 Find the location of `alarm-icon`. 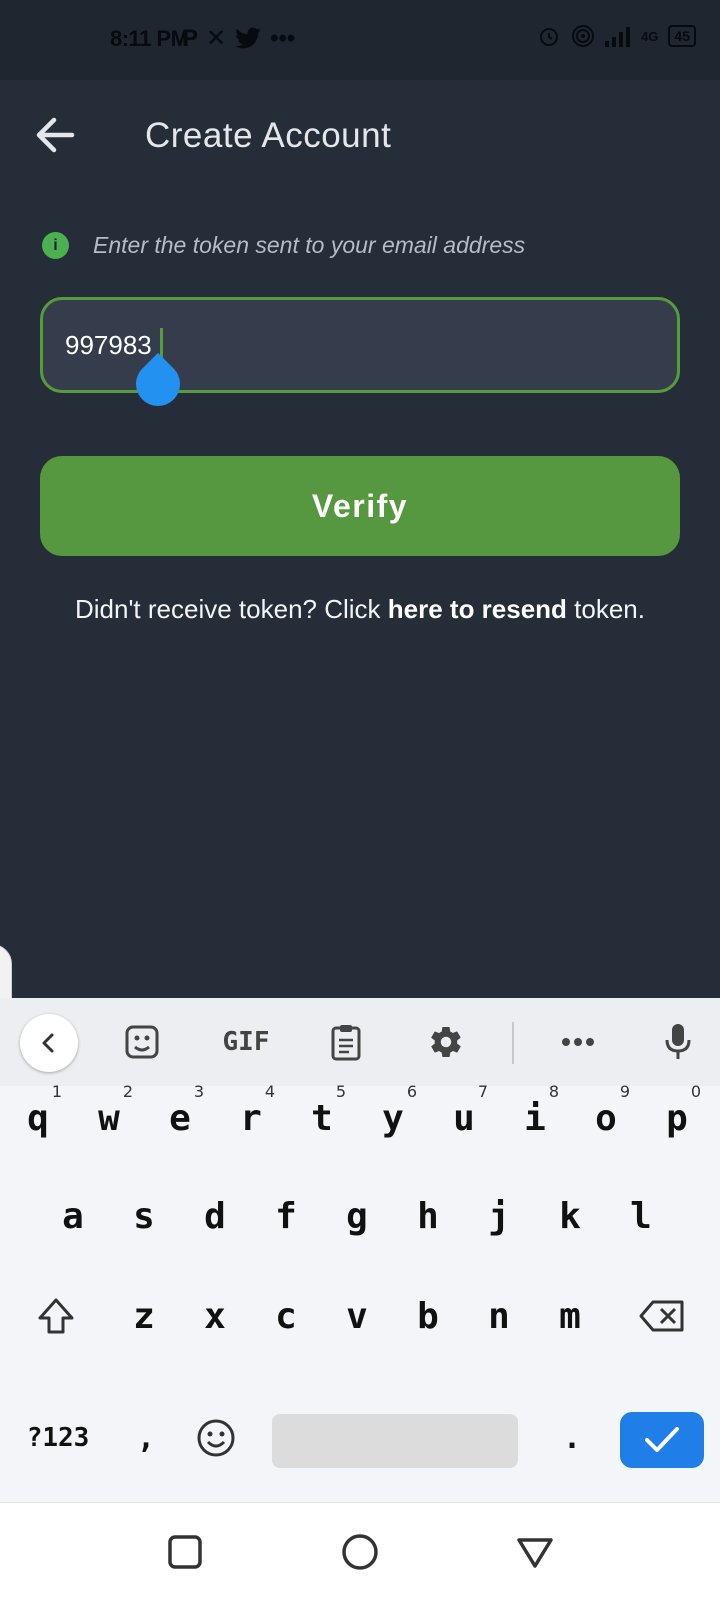

alarm-icon is located at coordinates (549, 37).